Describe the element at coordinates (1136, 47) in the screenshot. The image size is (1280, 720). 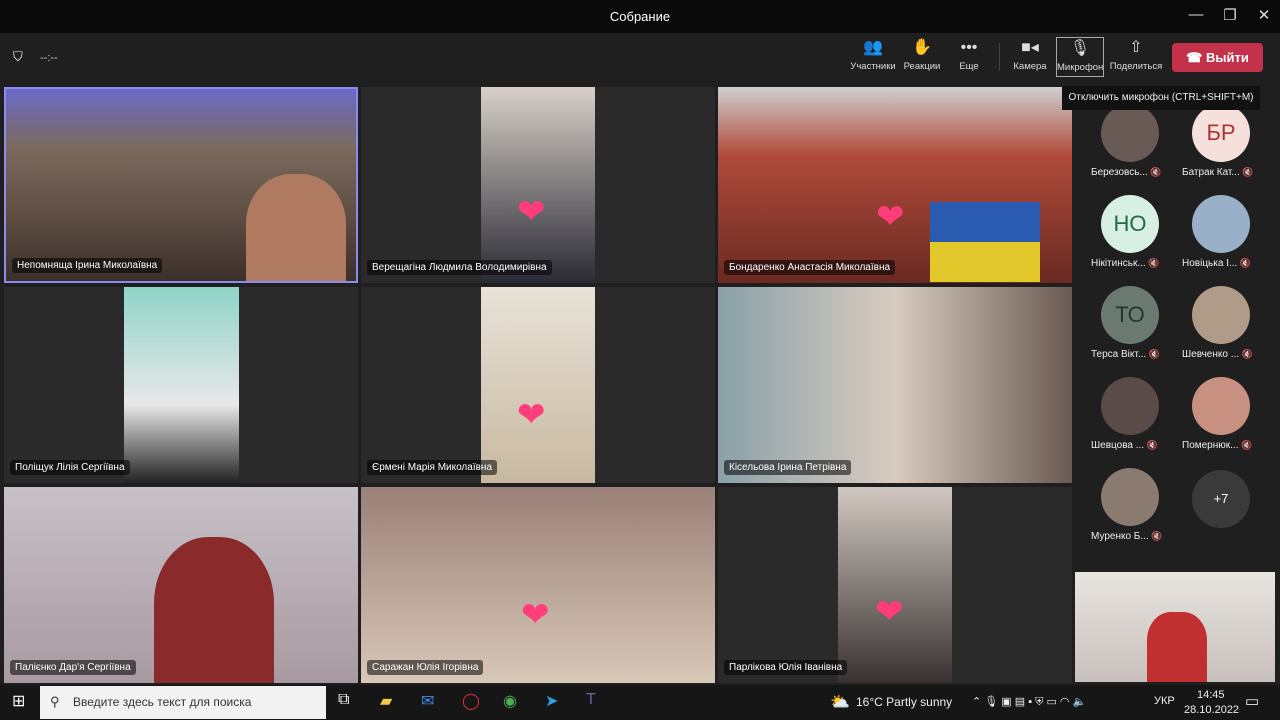
I see `share-icon: ⇧` at that location.